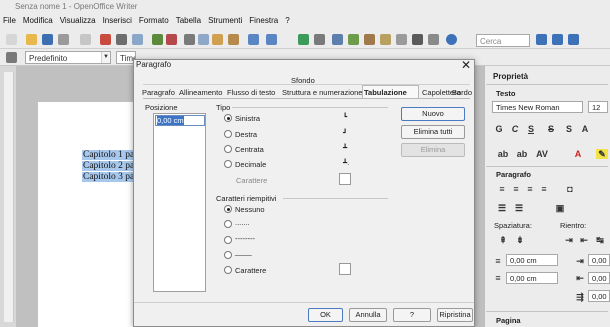 The image size is (610, 327). I want to click on align-right-icon: ≡, so click(530, 189).